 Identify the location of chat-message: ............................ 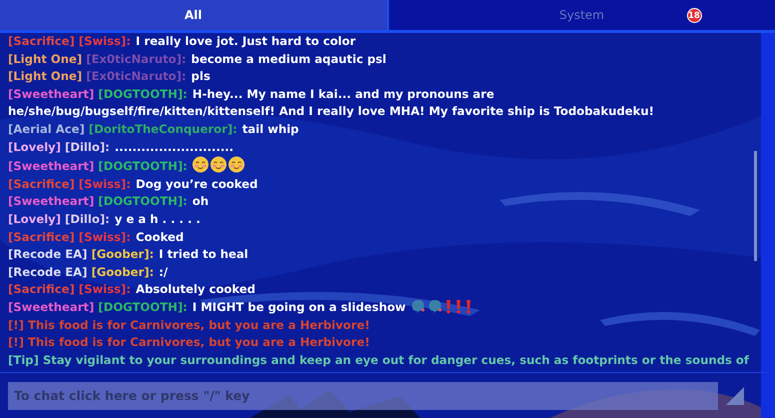
(174, 147).